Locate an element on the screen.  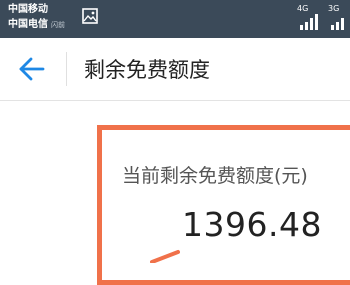
carrier-primary: 中国移动 is located at coordinates (28, 9).